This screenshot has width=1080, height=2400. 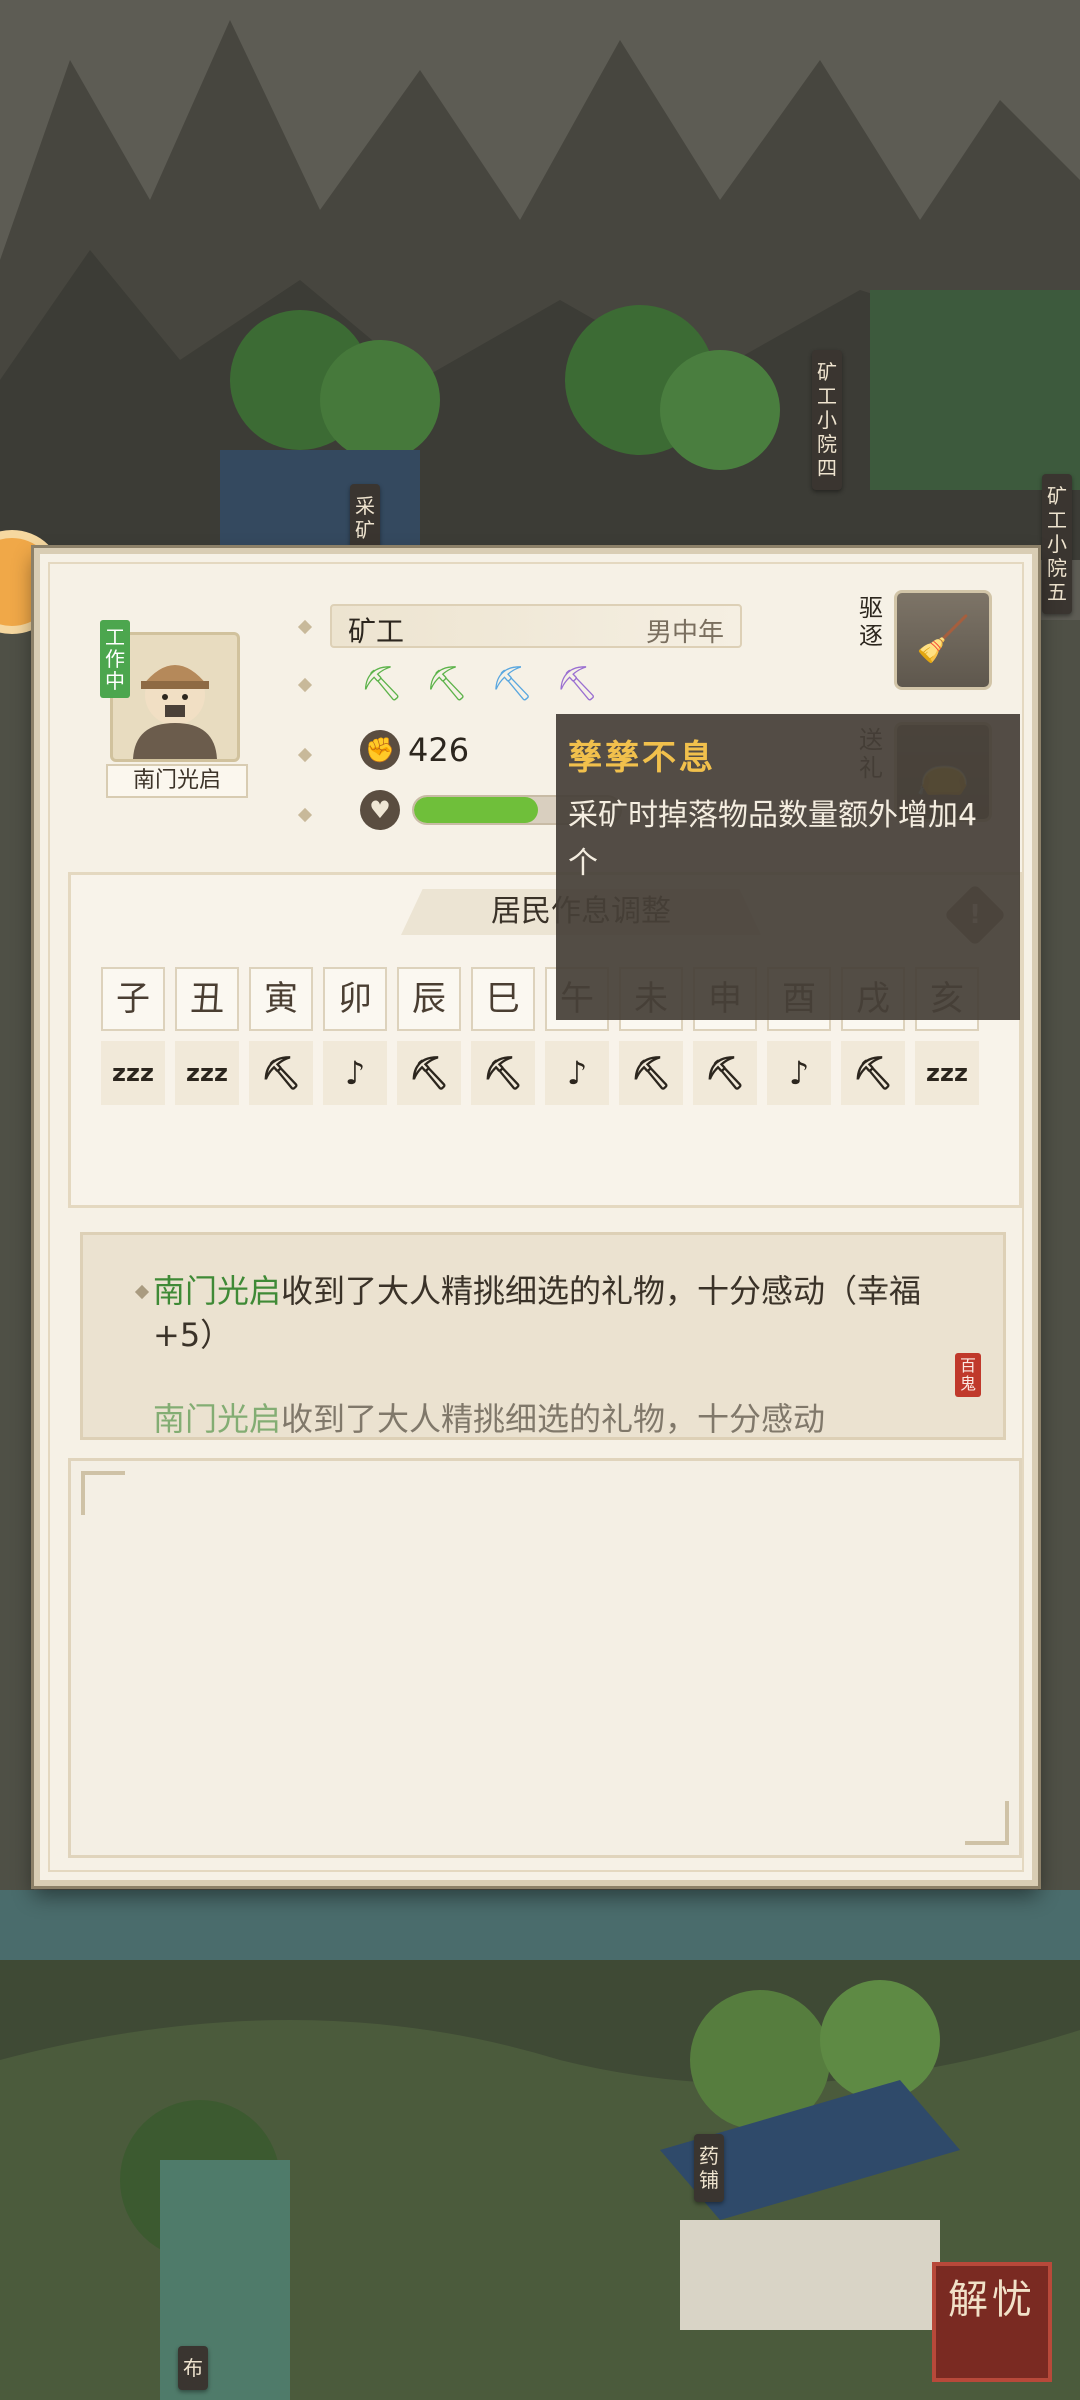 I want to click on hour-cell: 寅, so click(x=281, y=999).